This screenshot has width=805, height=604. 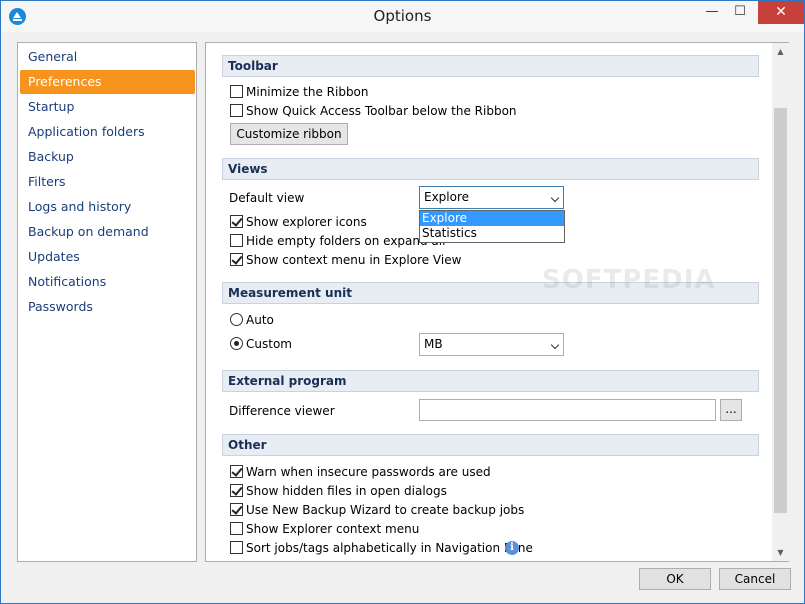 I want to click on section-header-views: Views, so click(x=490, y=169).